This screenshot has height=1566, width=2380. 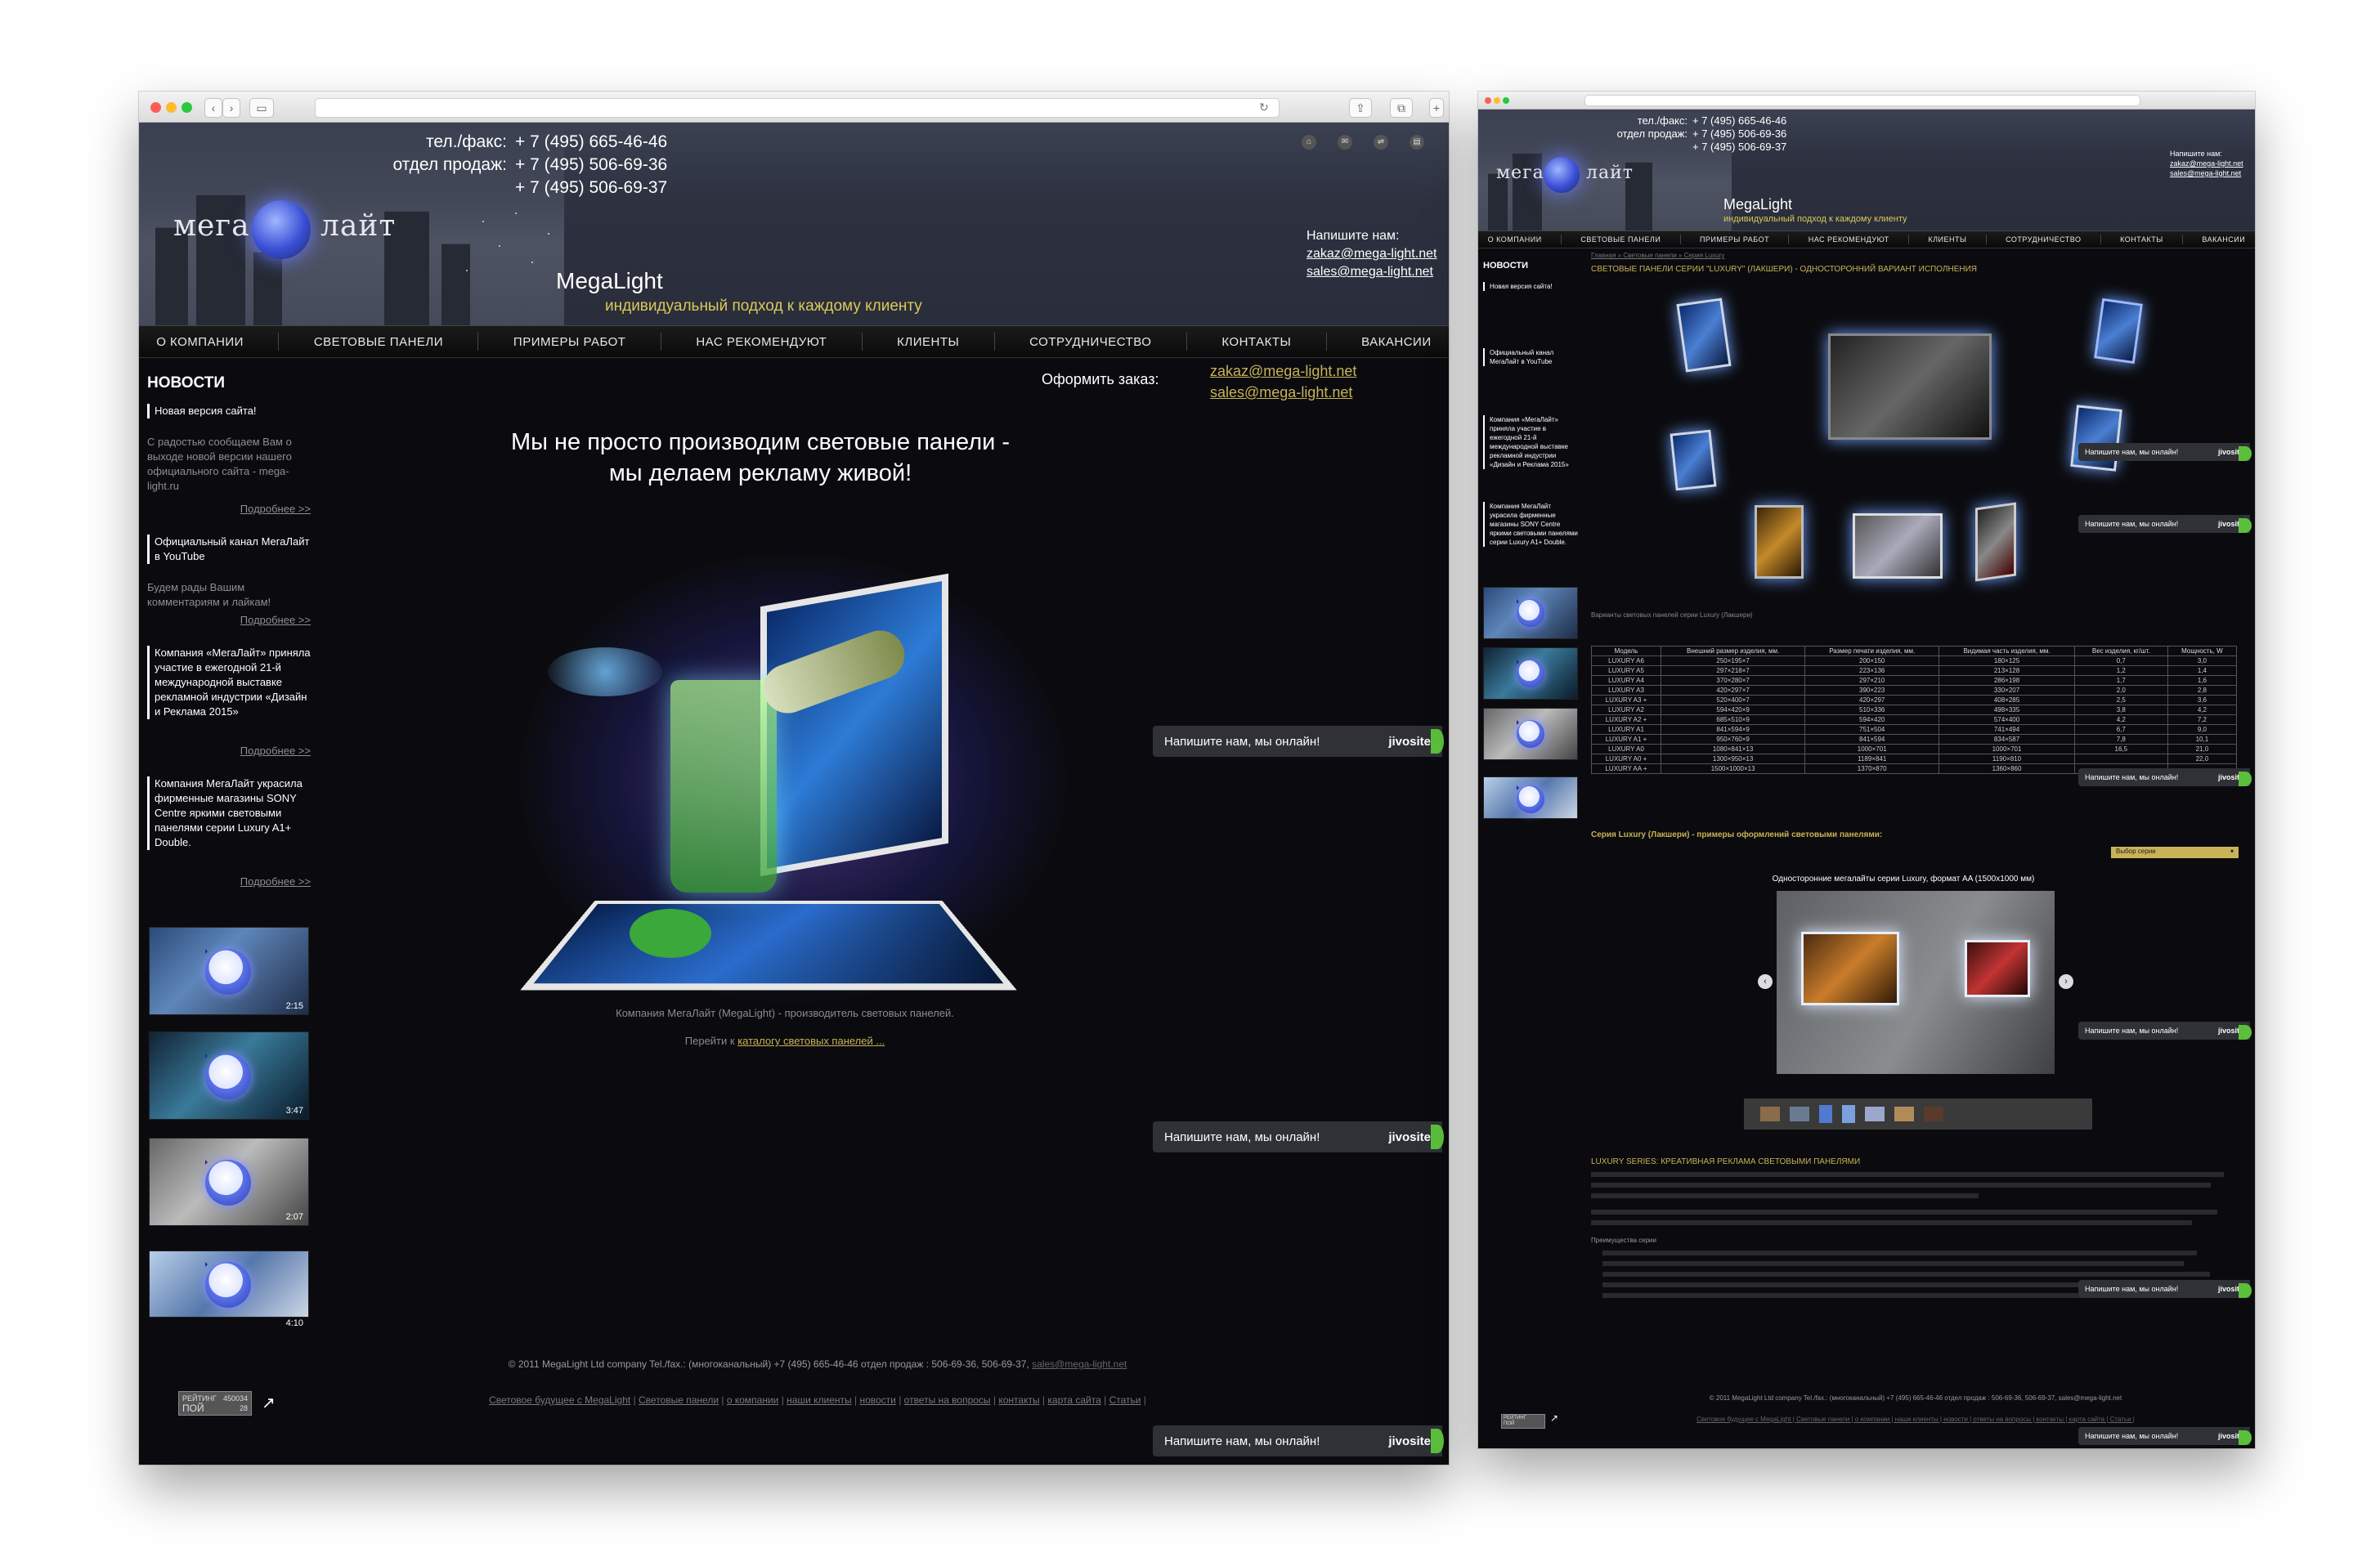 What do you see at coordinates (1018, 1400) in the screenshot?
I see `footer-link-contacts: контакты` at bounding box center [1018, 1400].